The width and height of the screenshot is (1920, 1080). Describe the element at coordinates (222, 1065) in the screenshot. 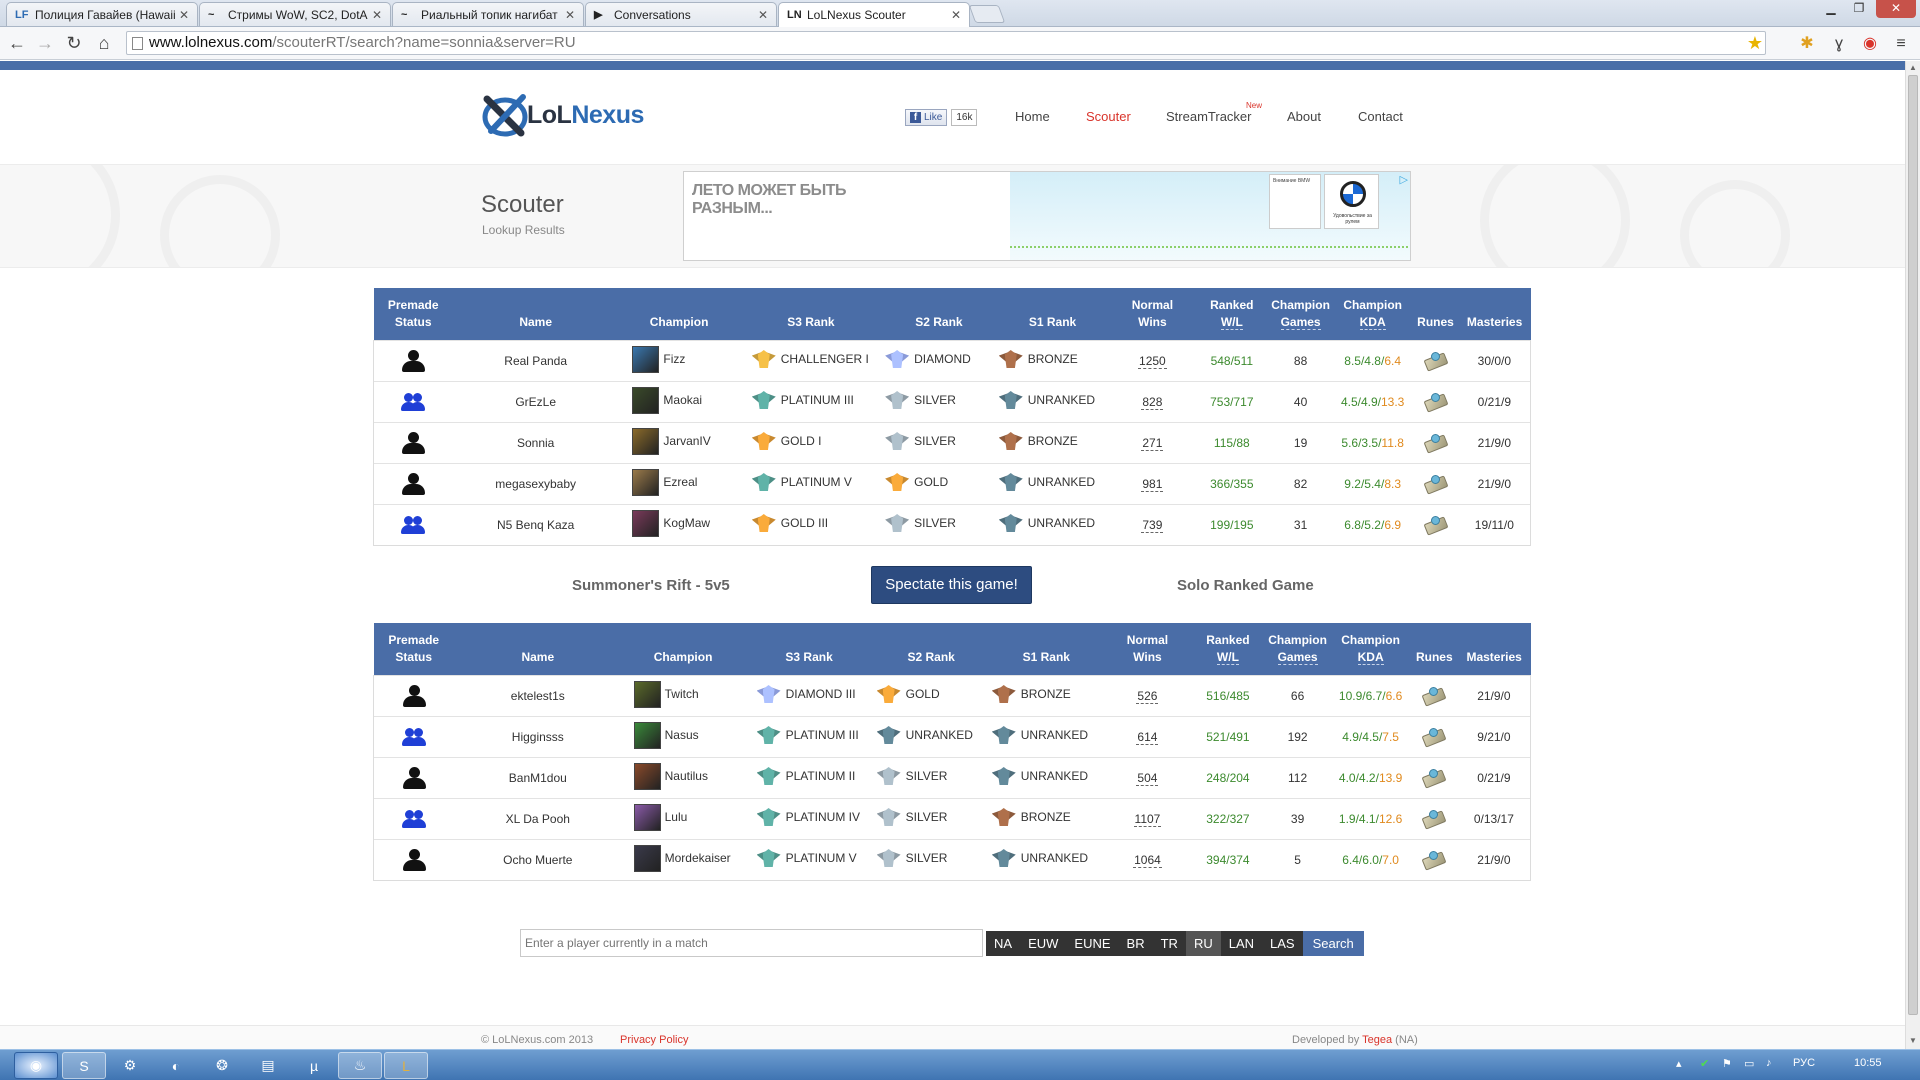

I see `app-taskbar-icon: ❂` at that location.